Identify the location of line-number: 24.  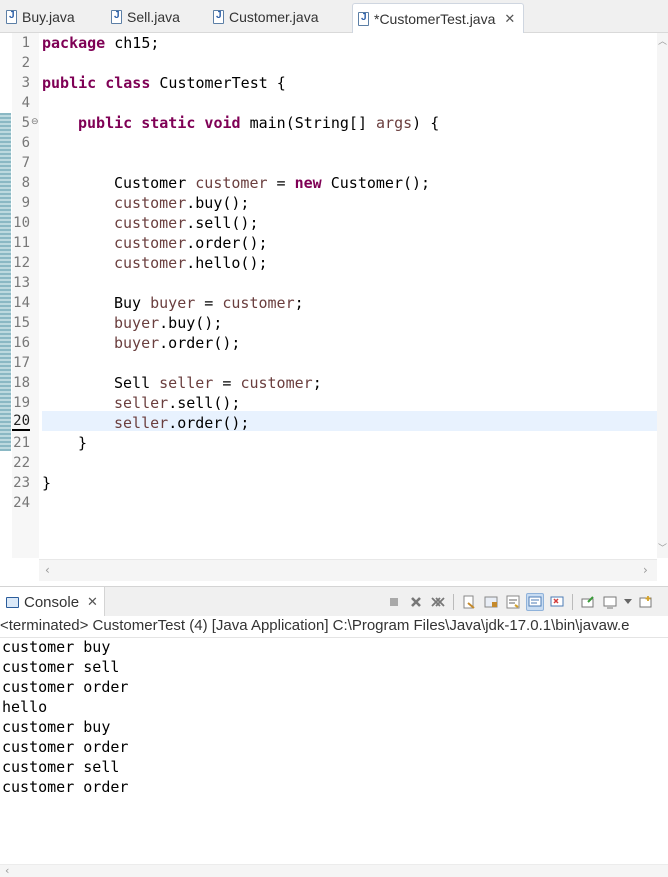
(21, 503).